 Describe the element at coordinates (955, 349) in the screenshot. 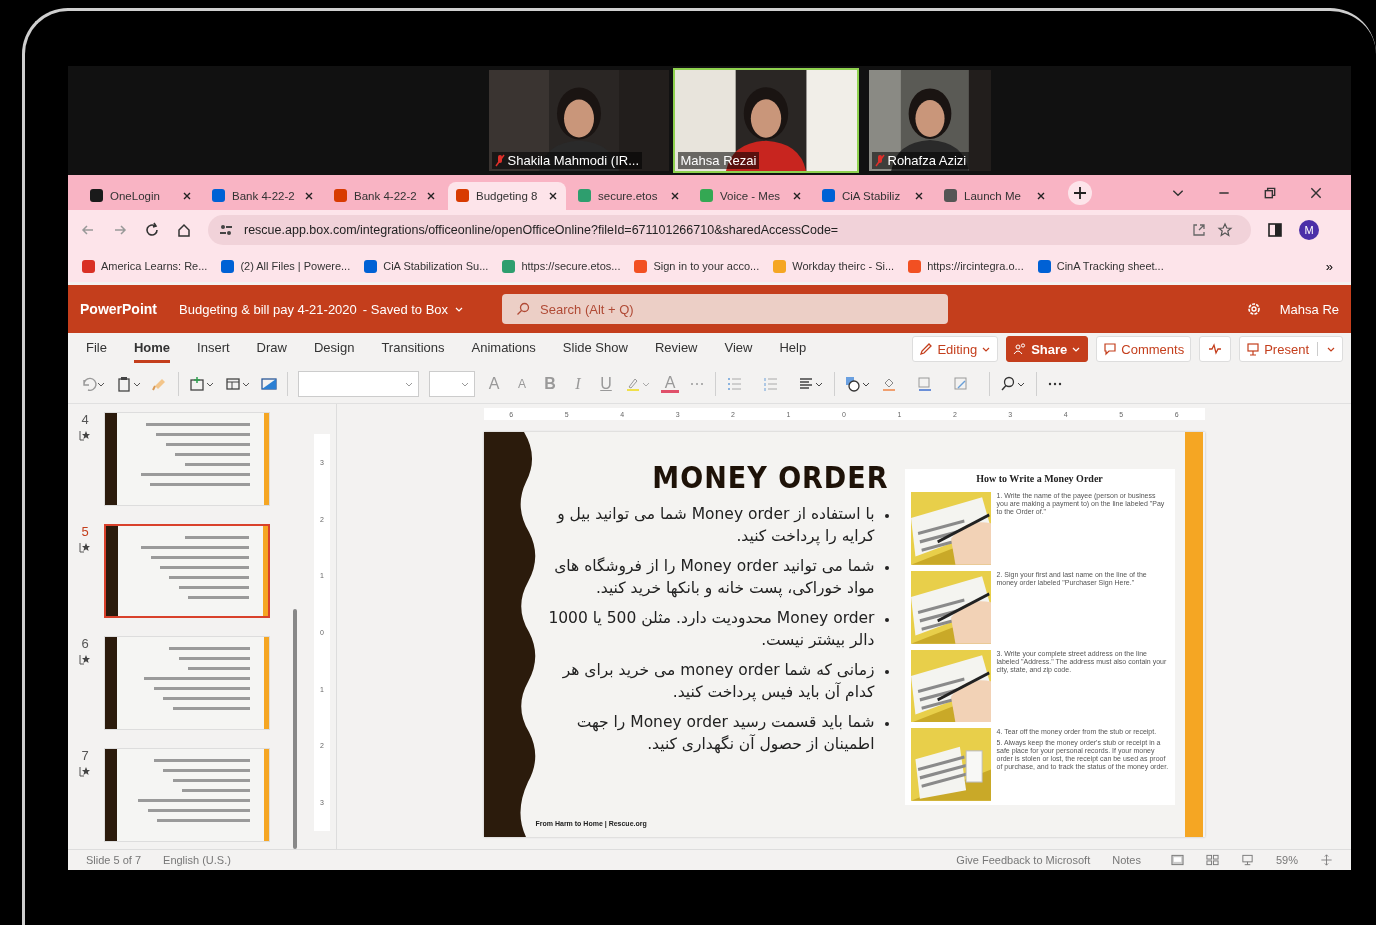

I see `editing-button: Editing` at that location.